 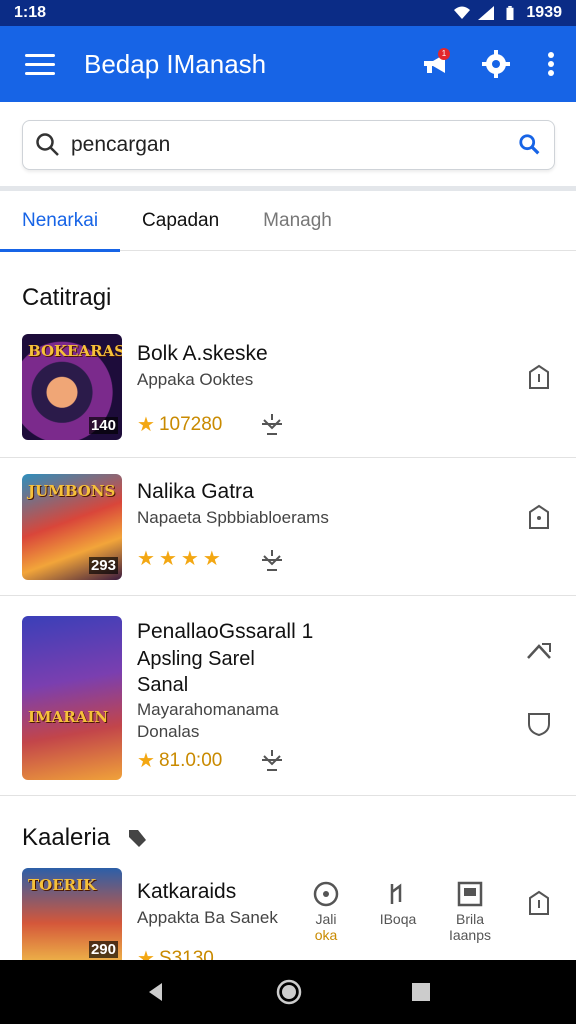 I want to click on thumbnail-label: JUMBONS, so click(x=72, y=491).